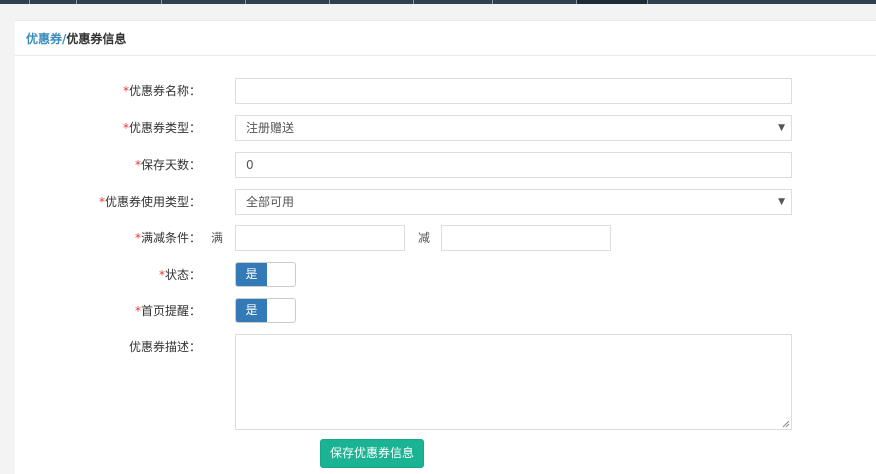 Image resolution: width=876 pixels, height=474 pixels. Describe the element at coordinates (445, 275) in the screenshot. I see `status-row: *状态： 是` at that location.